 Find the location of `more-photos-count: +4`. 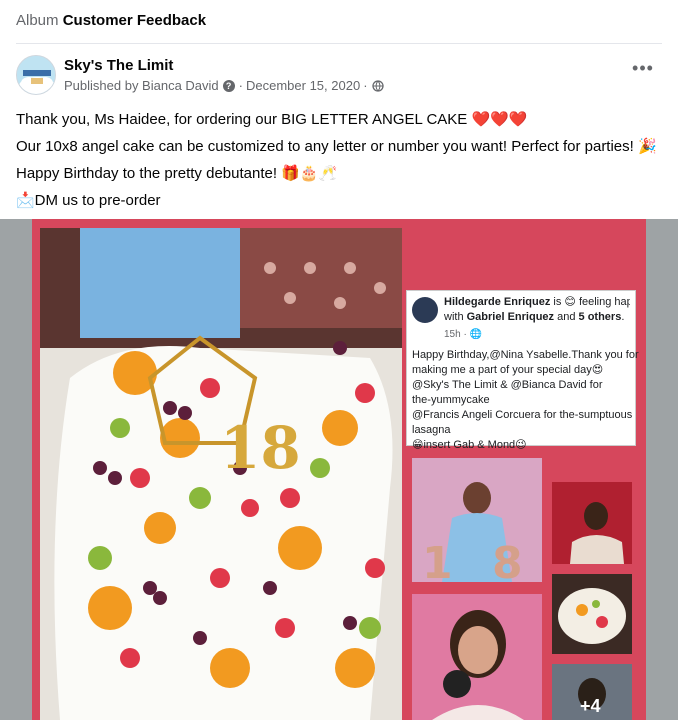

more-photos-count: +4 is located at coordinates (590, 706).